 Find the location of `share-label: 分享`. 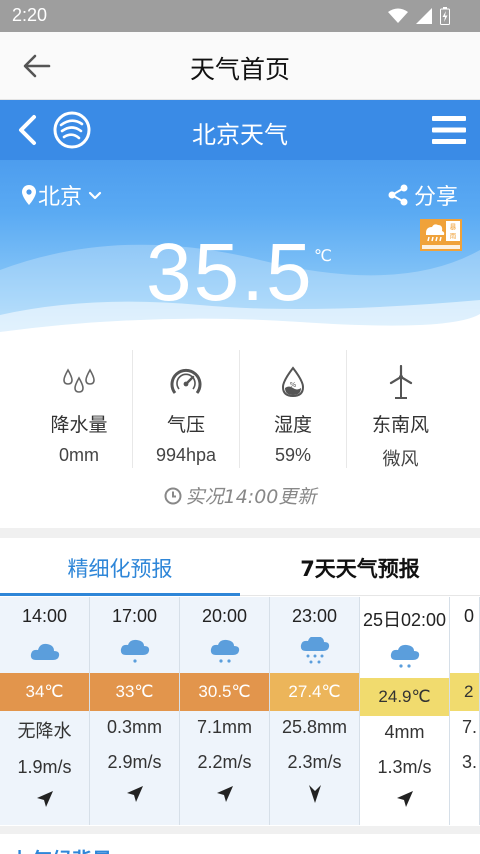

share-label: 分享 is located at coordinates (435, 197).